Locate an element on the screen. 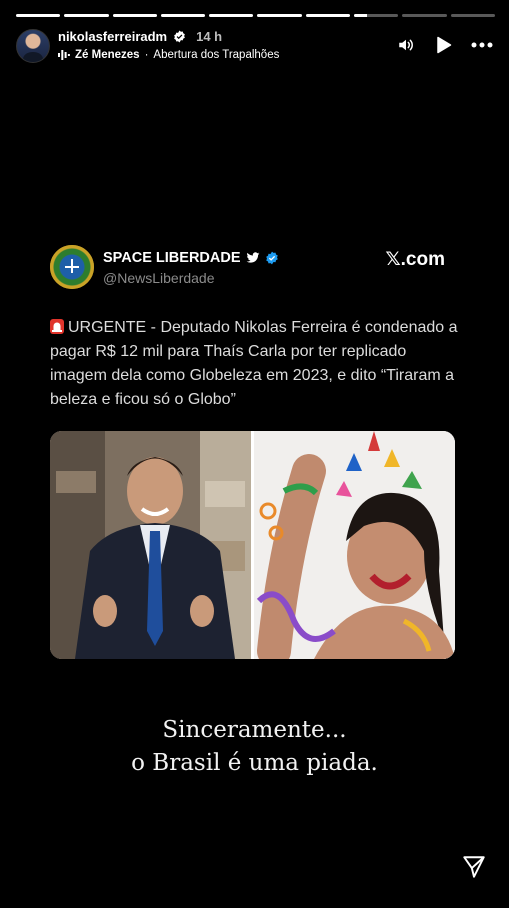 This screenshot has width=509, height=908. account-handle: @NewsLiberdade is located at coordinates (159, 278).